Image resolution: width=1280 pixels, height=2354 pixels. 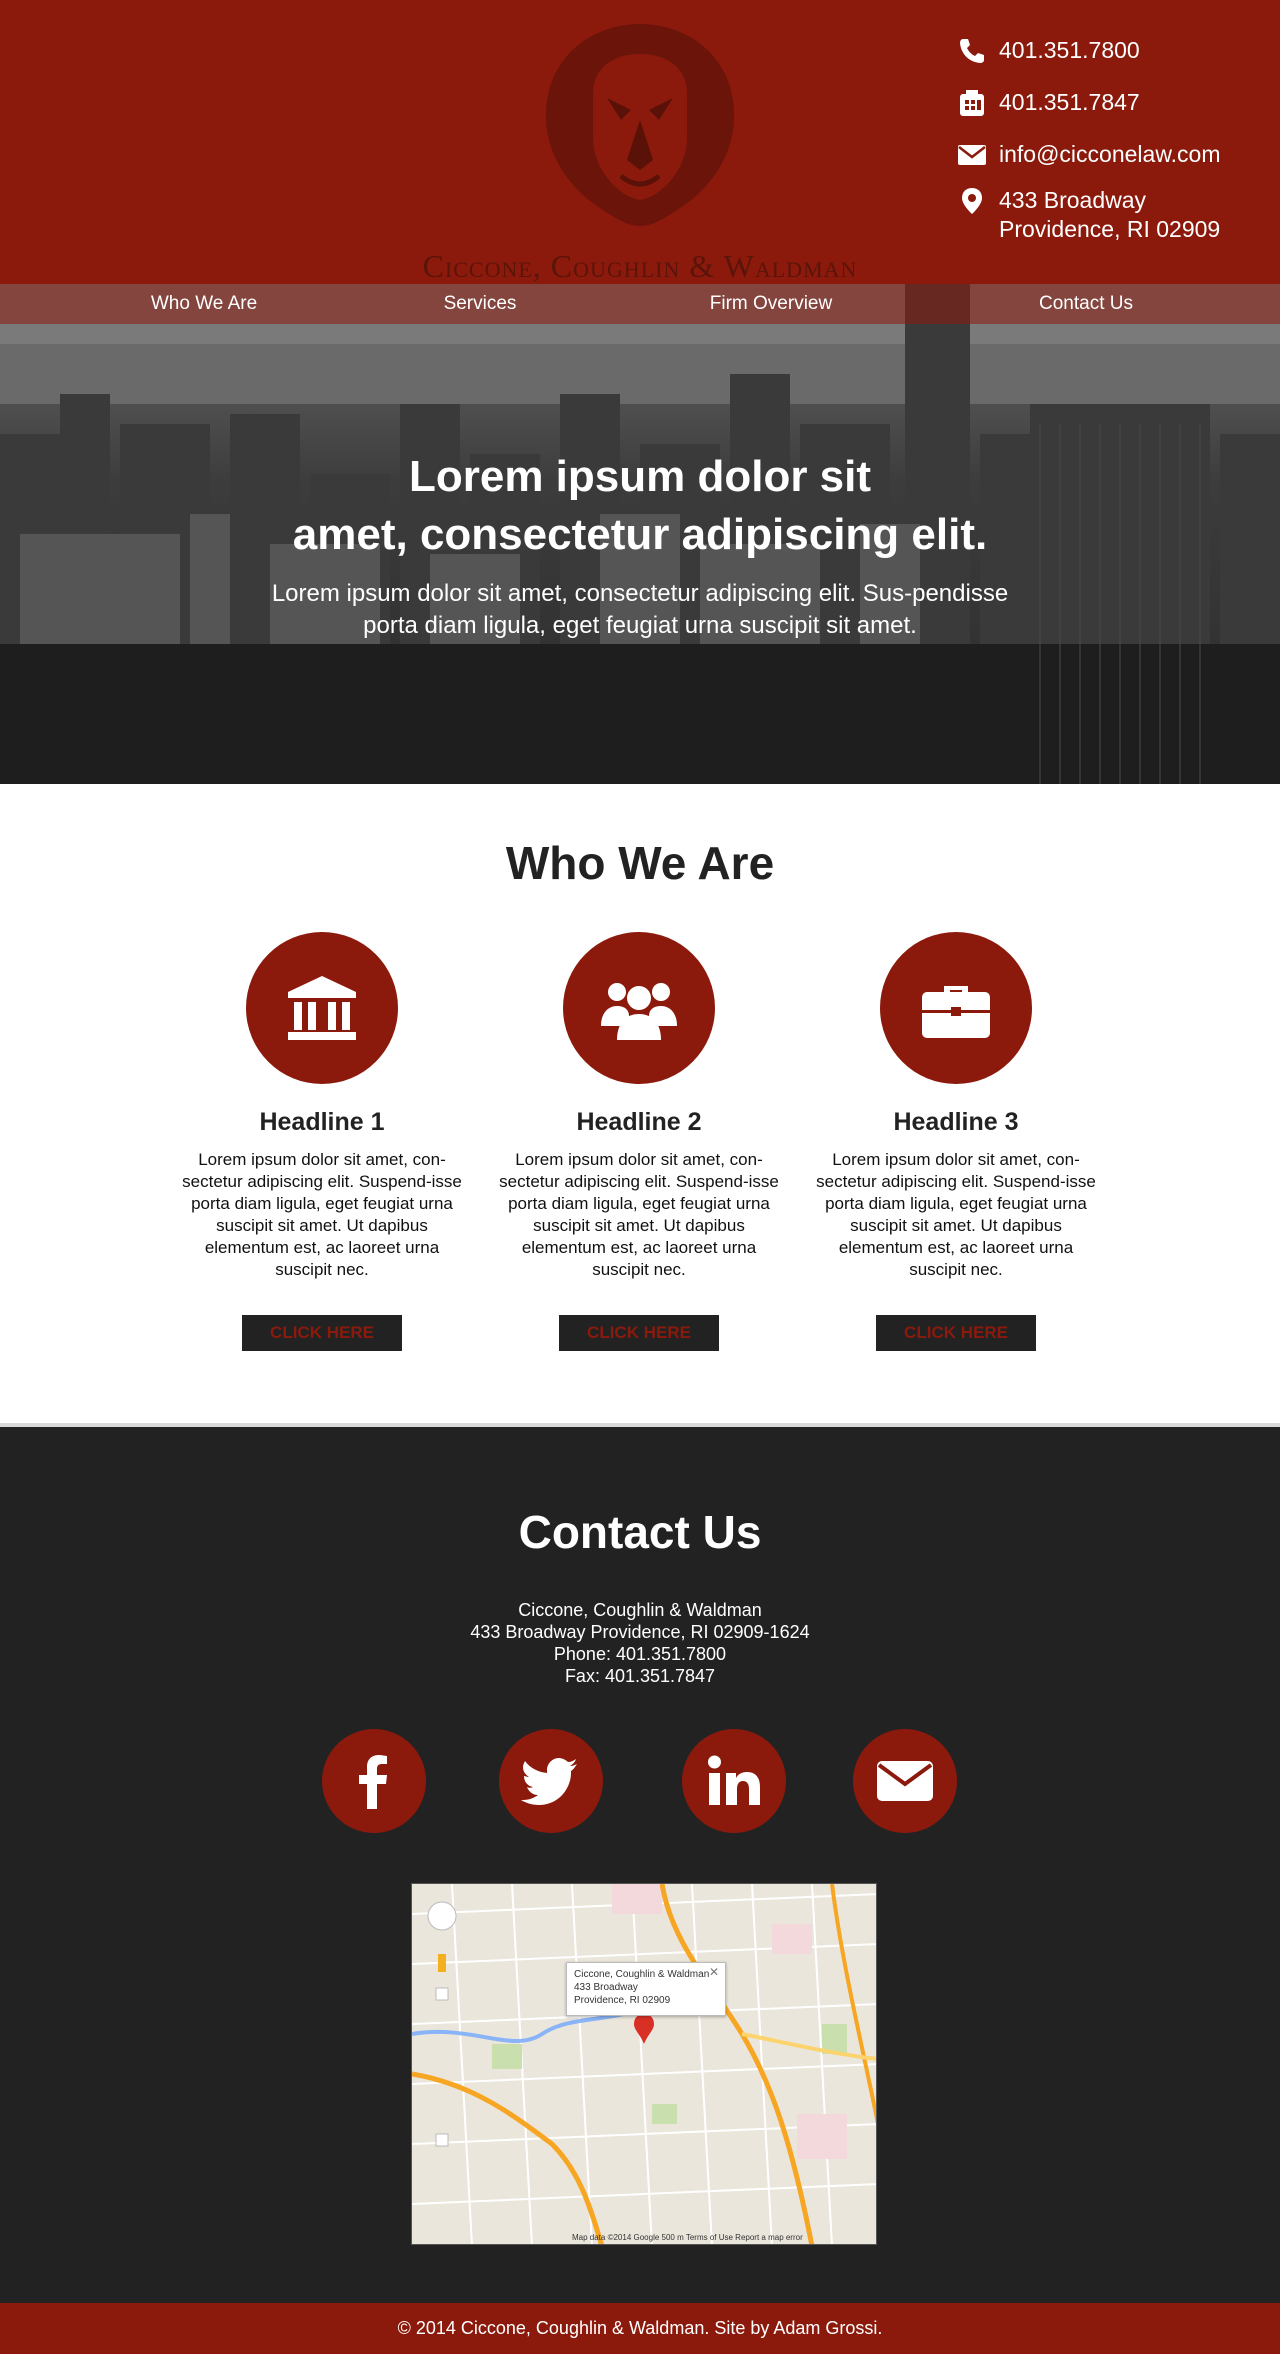 What do you see at coordinates (972, 51) in the screenshot?
I see `phone-icon` at bounding box center [972, 51].